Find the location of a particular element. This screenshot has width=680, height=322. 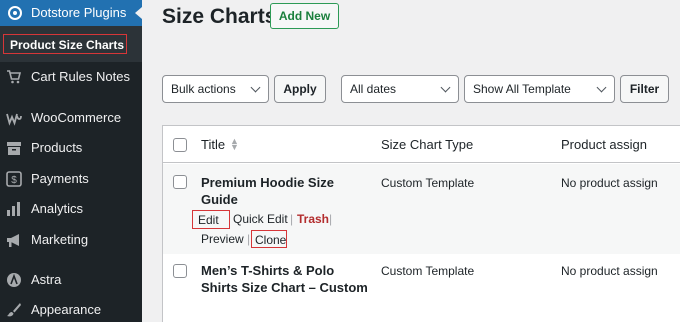

template-value: Show All Template is located at coordinates (522, 89).